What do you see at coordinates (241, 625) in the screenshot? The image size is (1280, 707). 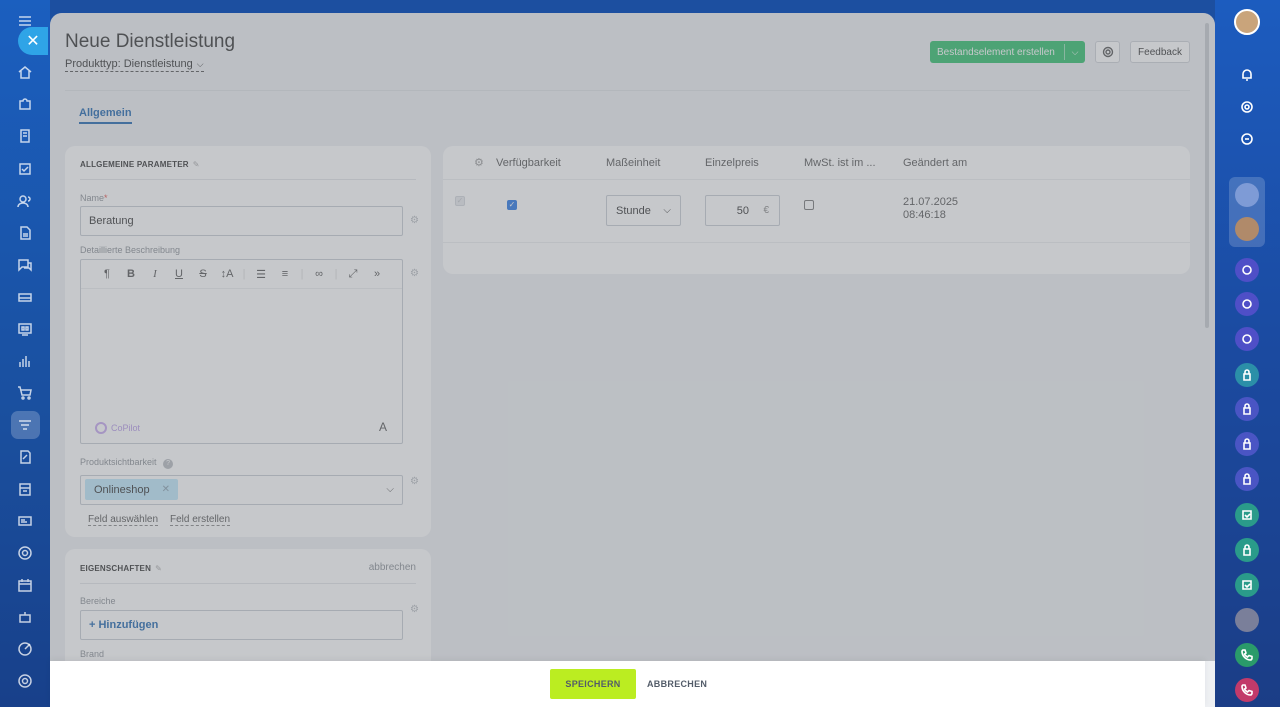 I see `add-section-button: + Hinzufügen` at bounding box center [241, 625].